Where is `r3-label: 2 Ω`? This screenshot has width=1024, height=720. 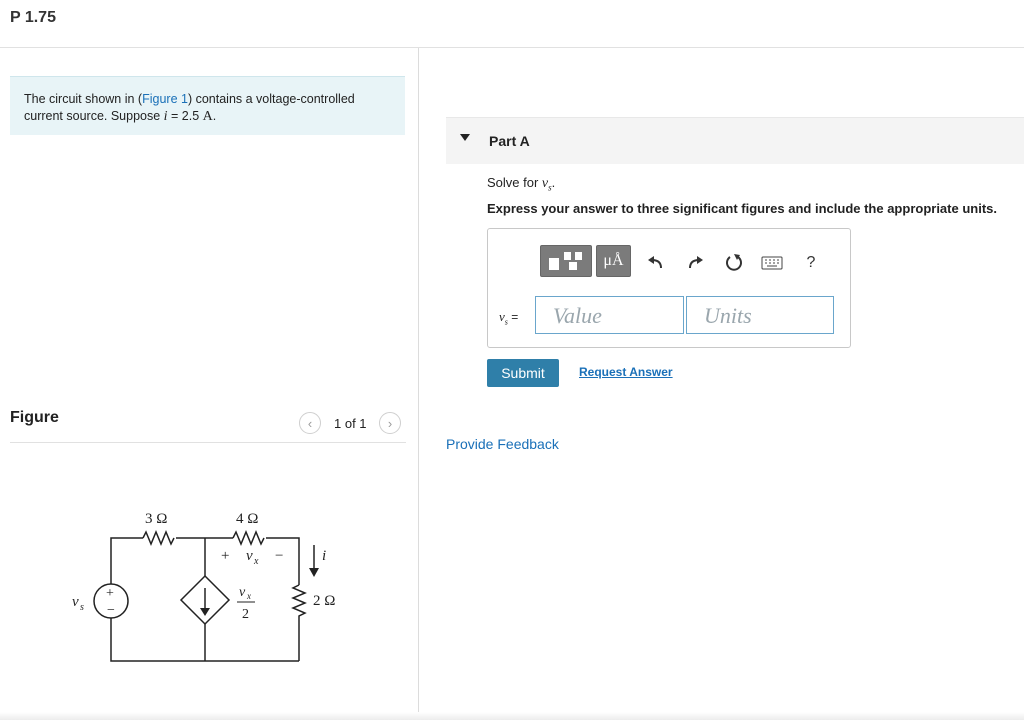
r3-label: 2 Ω is located at coordinates (324, 601).